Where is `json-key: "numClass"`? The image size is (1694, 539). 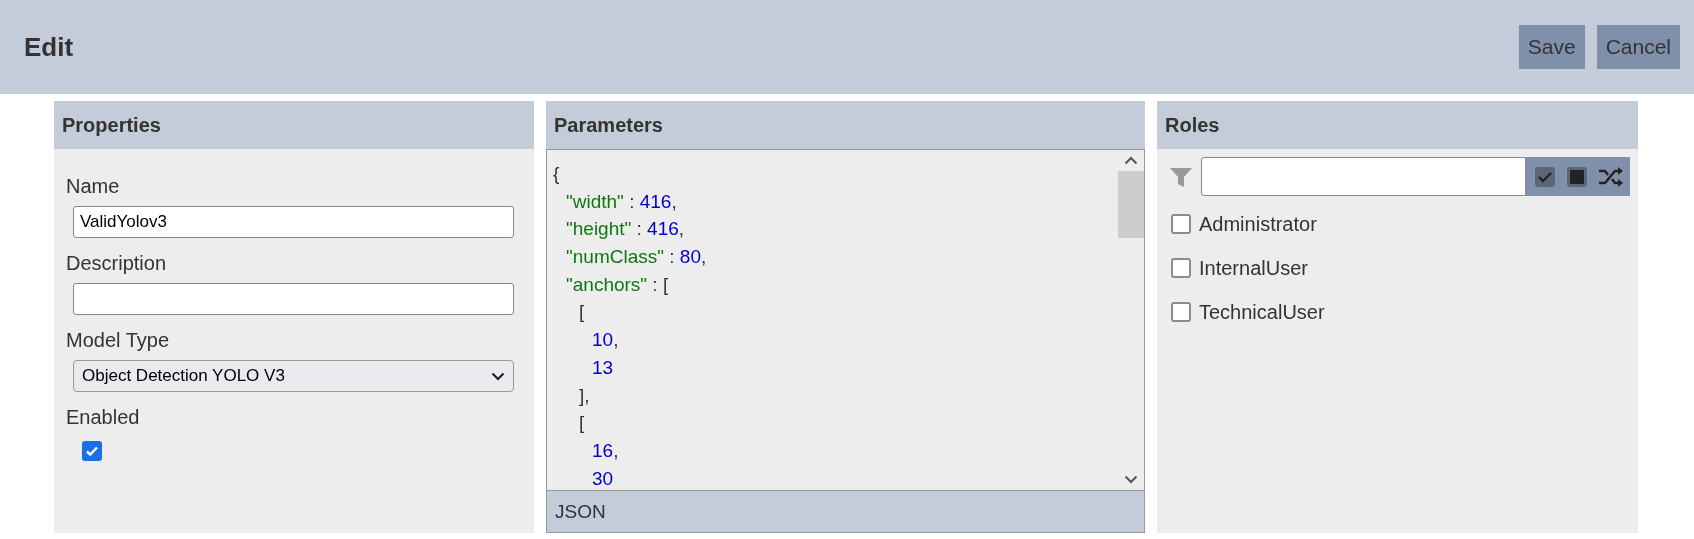 json-key: "numClass" is located at coordinates (615, 257).